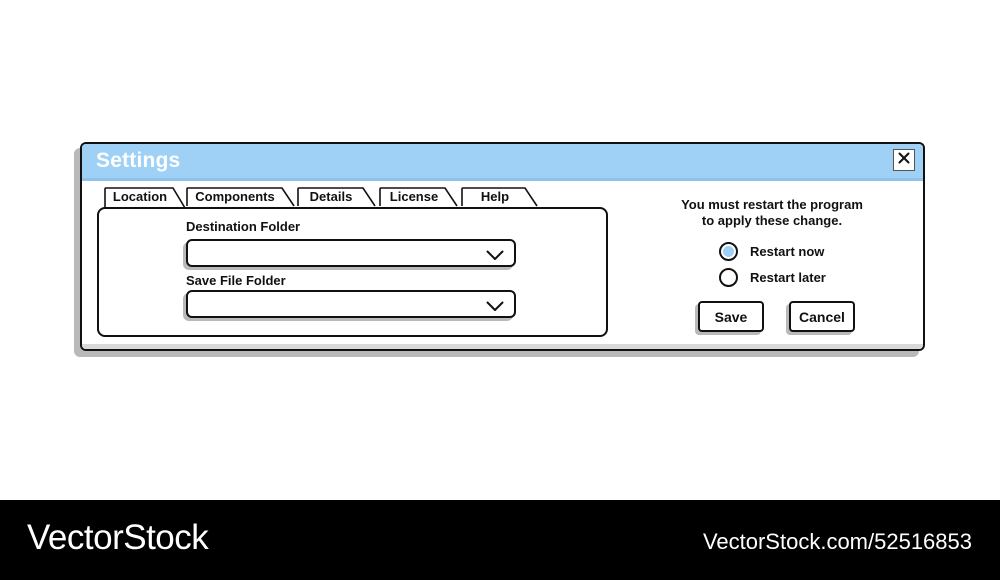 Image resolution: width=1000 pixels, height=580 pixels. What do you see at coordinates (243, 226) in the screenshot?
I see `destination-folder-label: Destination Folder` at bounding box center [243, 226].